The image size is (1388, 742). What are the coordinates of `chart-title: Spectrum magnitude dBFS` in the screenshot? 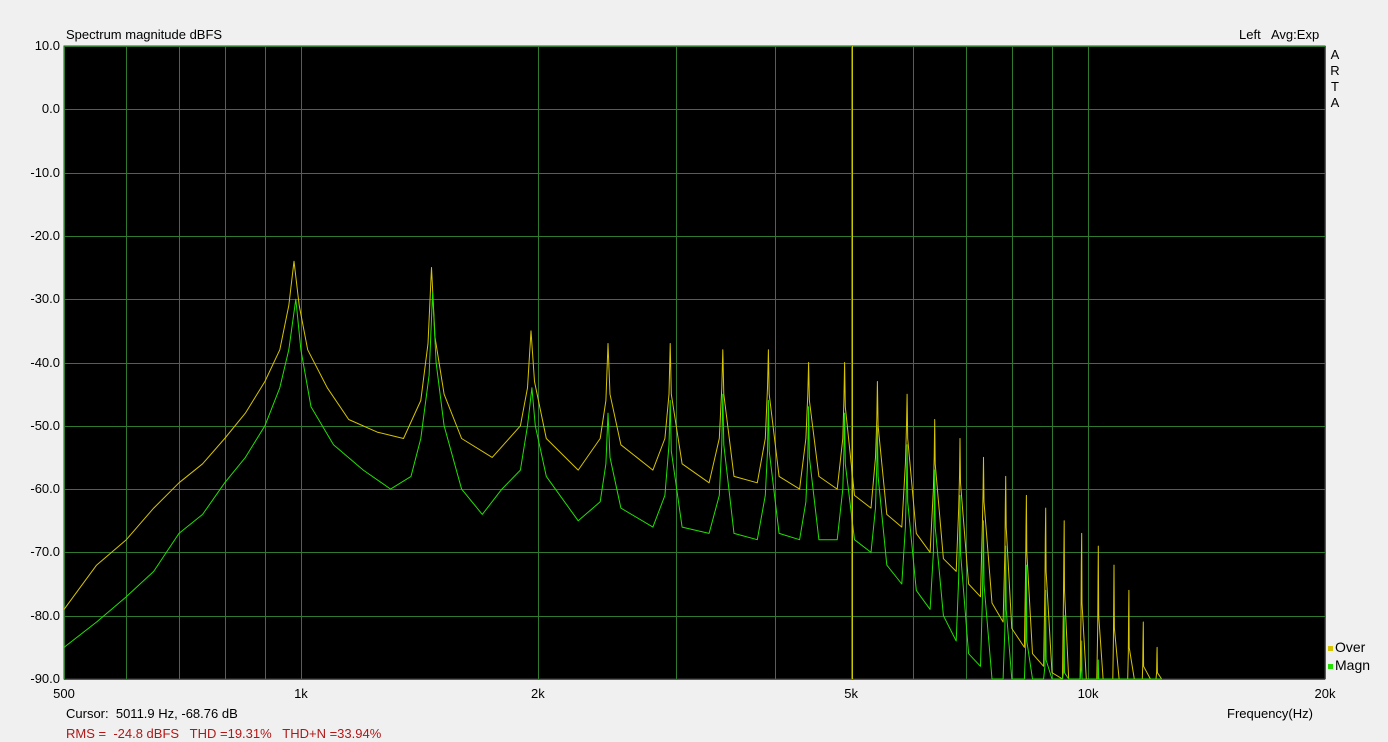 It's located at (144, 34).